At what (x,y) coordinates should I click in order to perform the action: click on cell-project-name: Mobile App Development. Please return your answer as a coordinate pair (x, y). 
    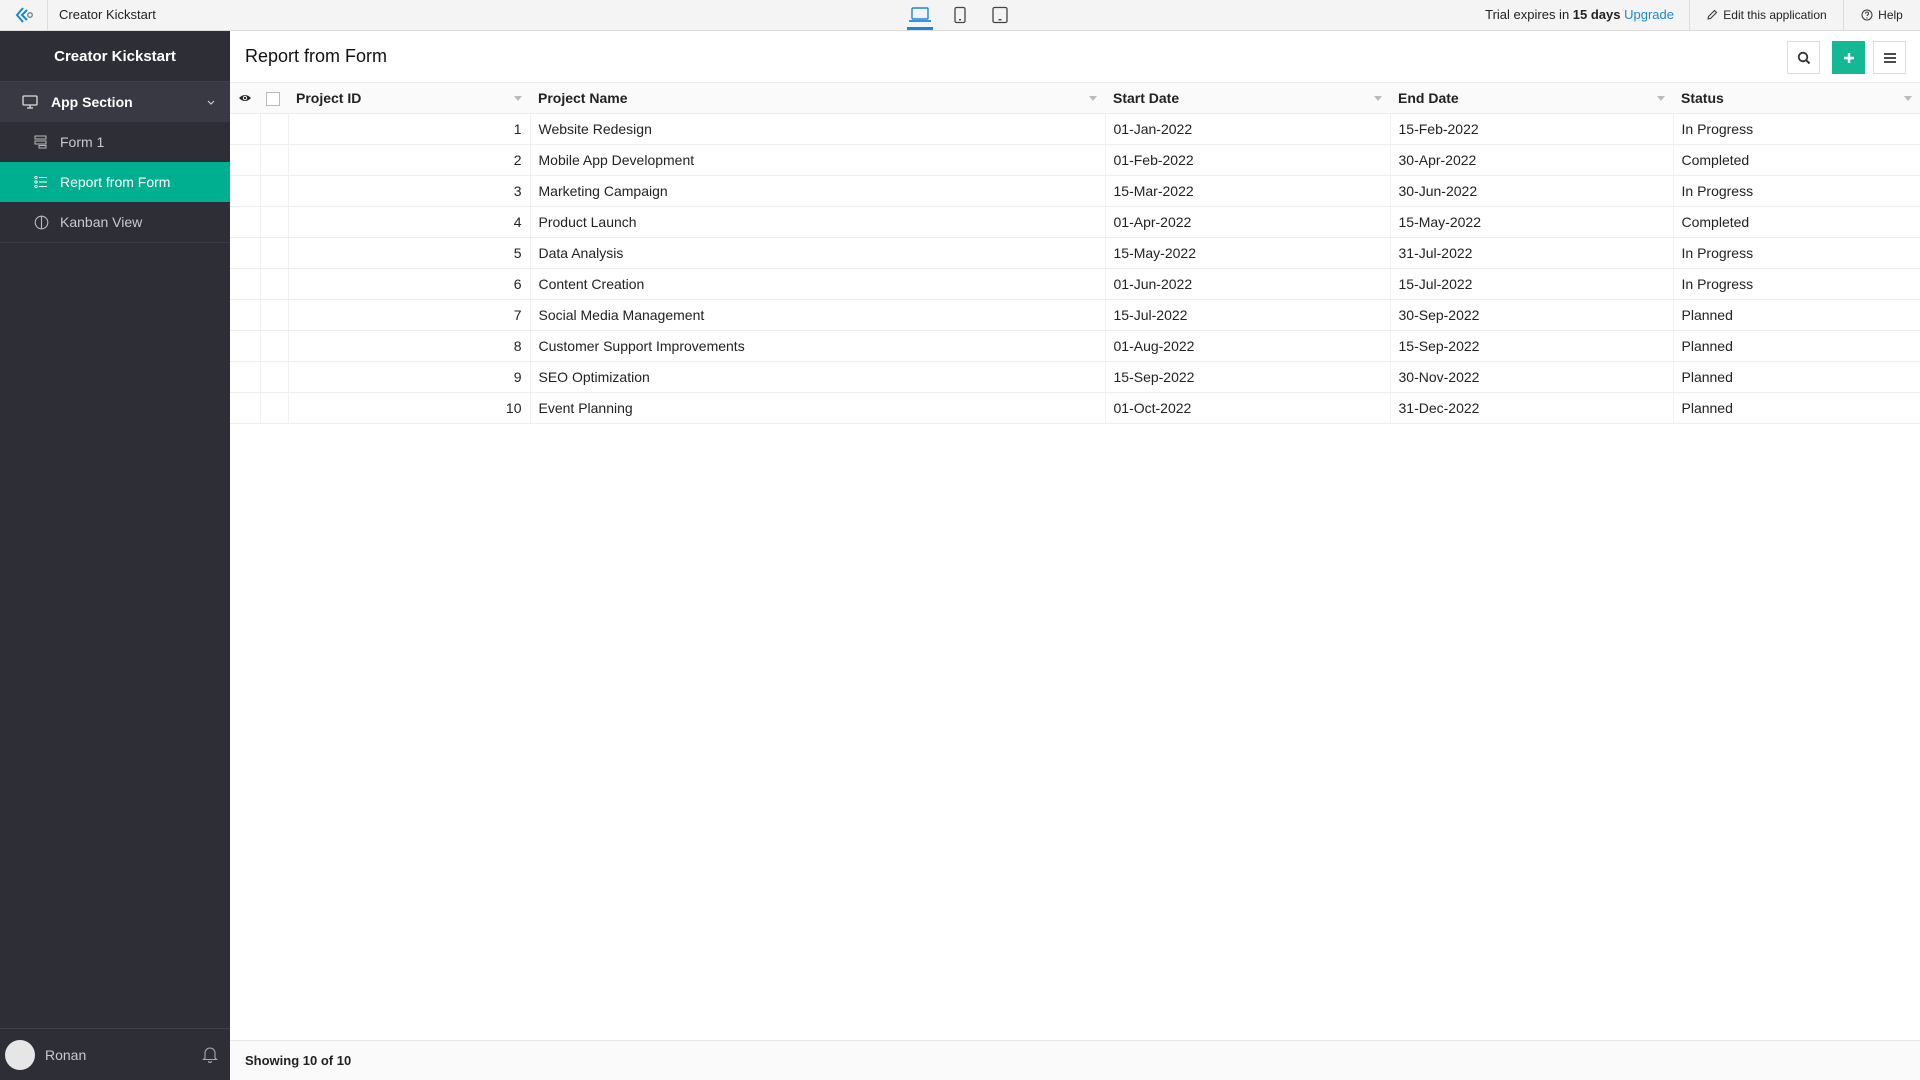
    Looking at the image, I should click on (818, 160).